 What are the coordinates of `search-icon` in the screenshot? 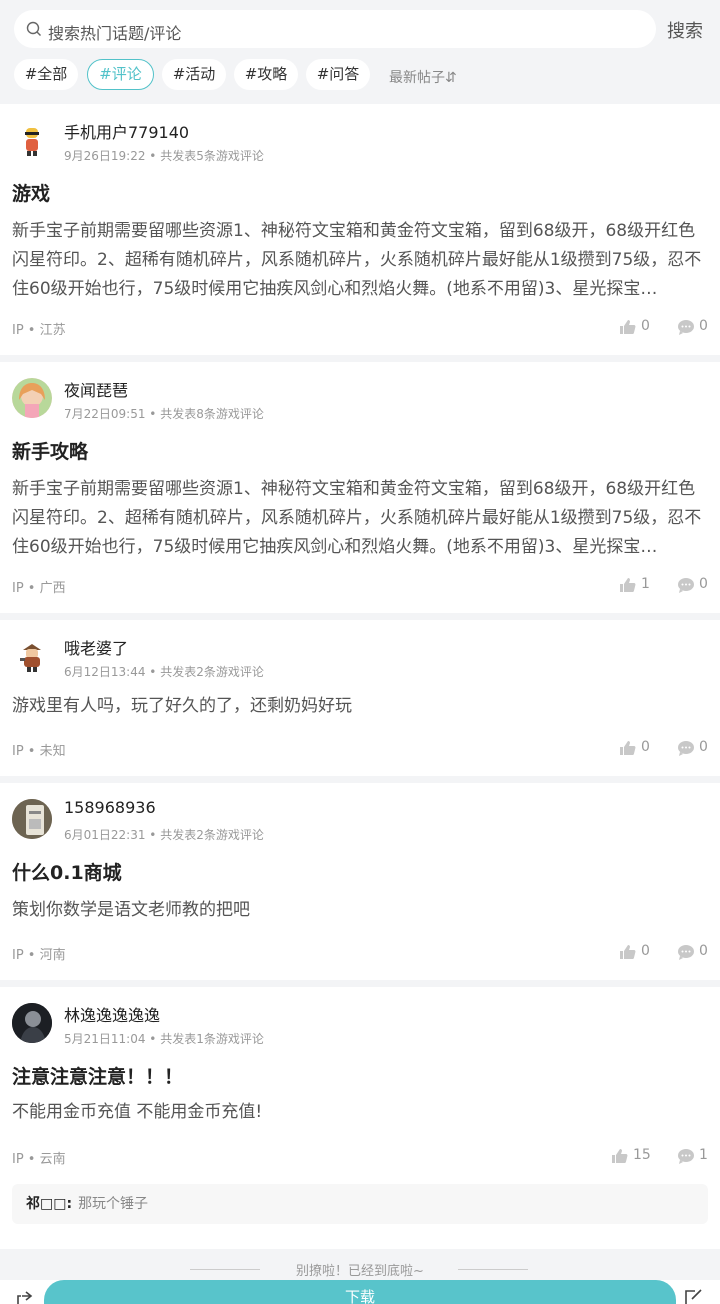 It's located at (33, 28).